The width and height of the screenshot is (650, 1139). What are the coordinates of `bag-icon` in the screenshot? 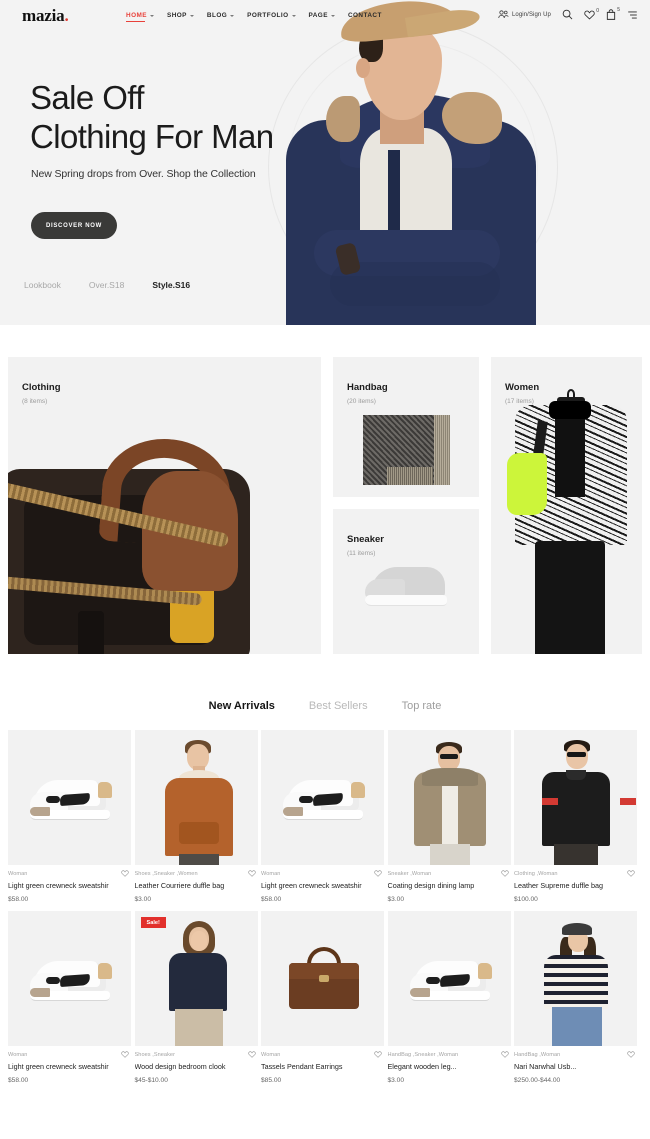 It's located at (611, 14).